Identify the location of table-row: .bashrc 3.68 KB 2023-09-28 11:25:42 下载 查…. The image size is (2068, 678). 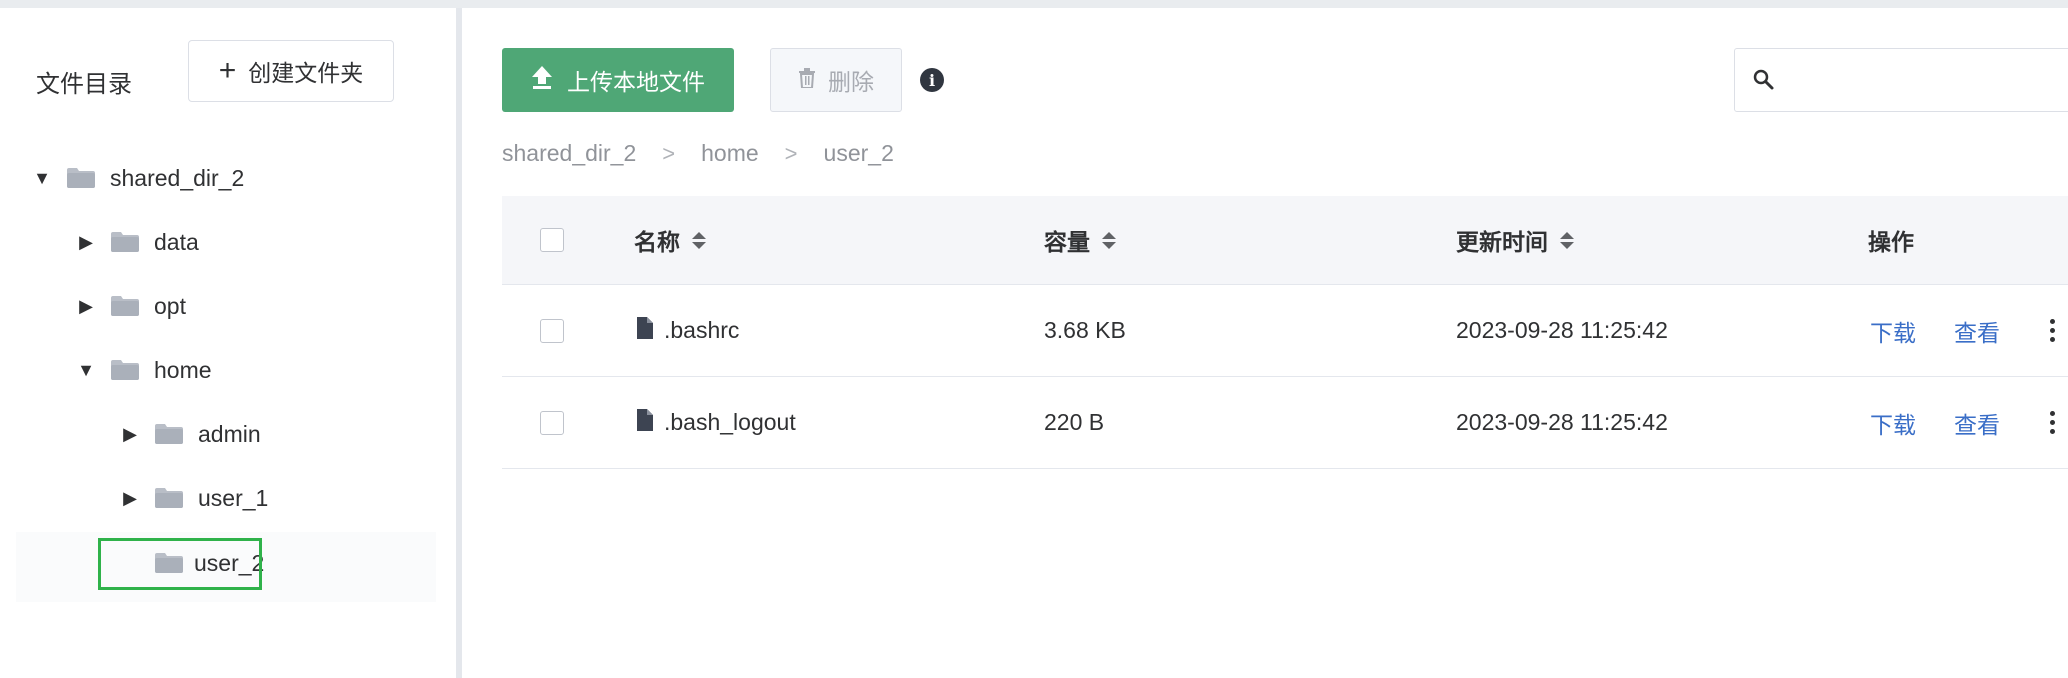
(1285, 331).